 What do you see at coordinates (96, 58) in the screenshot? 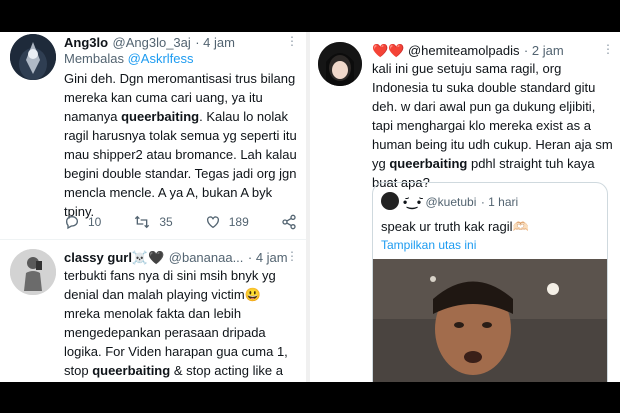
I see `reply-prefix: Membalas` at bounding box center [96, 58].